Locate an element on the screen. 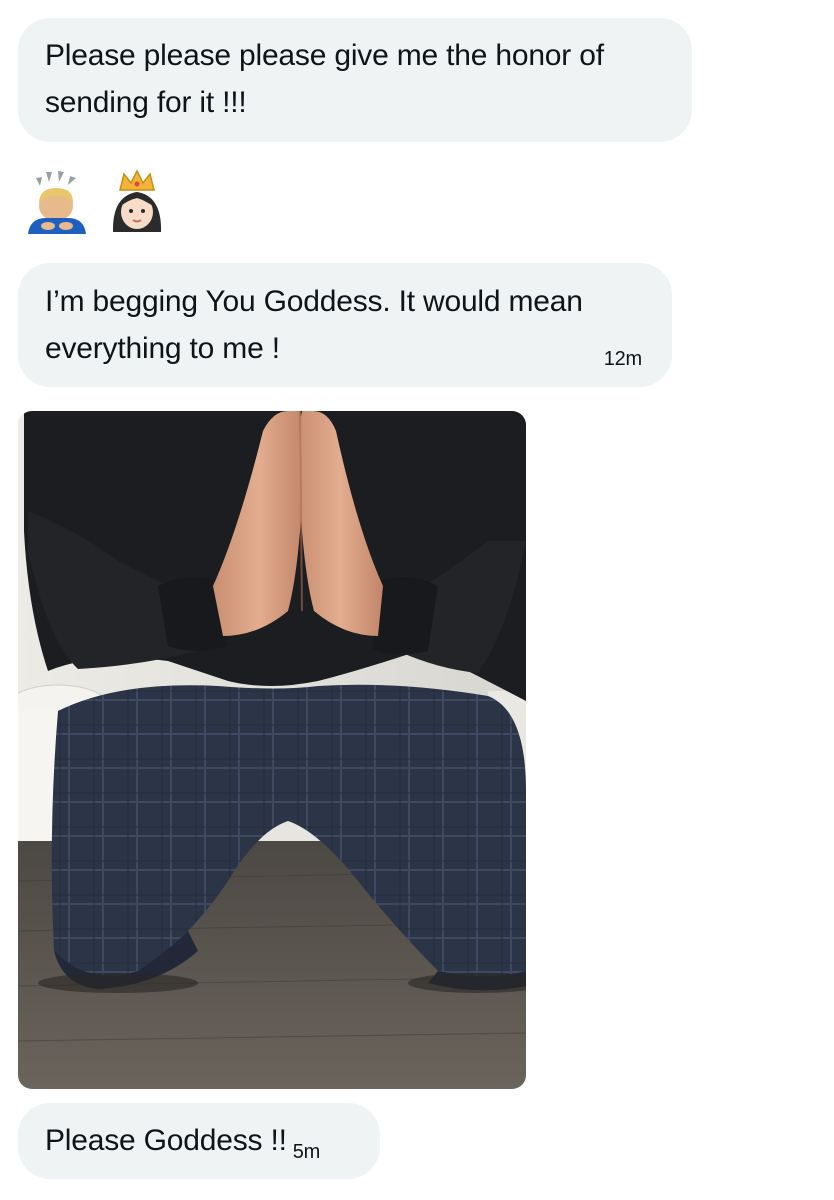  message-timestamp: 12m is located at coordinates (623, 359).